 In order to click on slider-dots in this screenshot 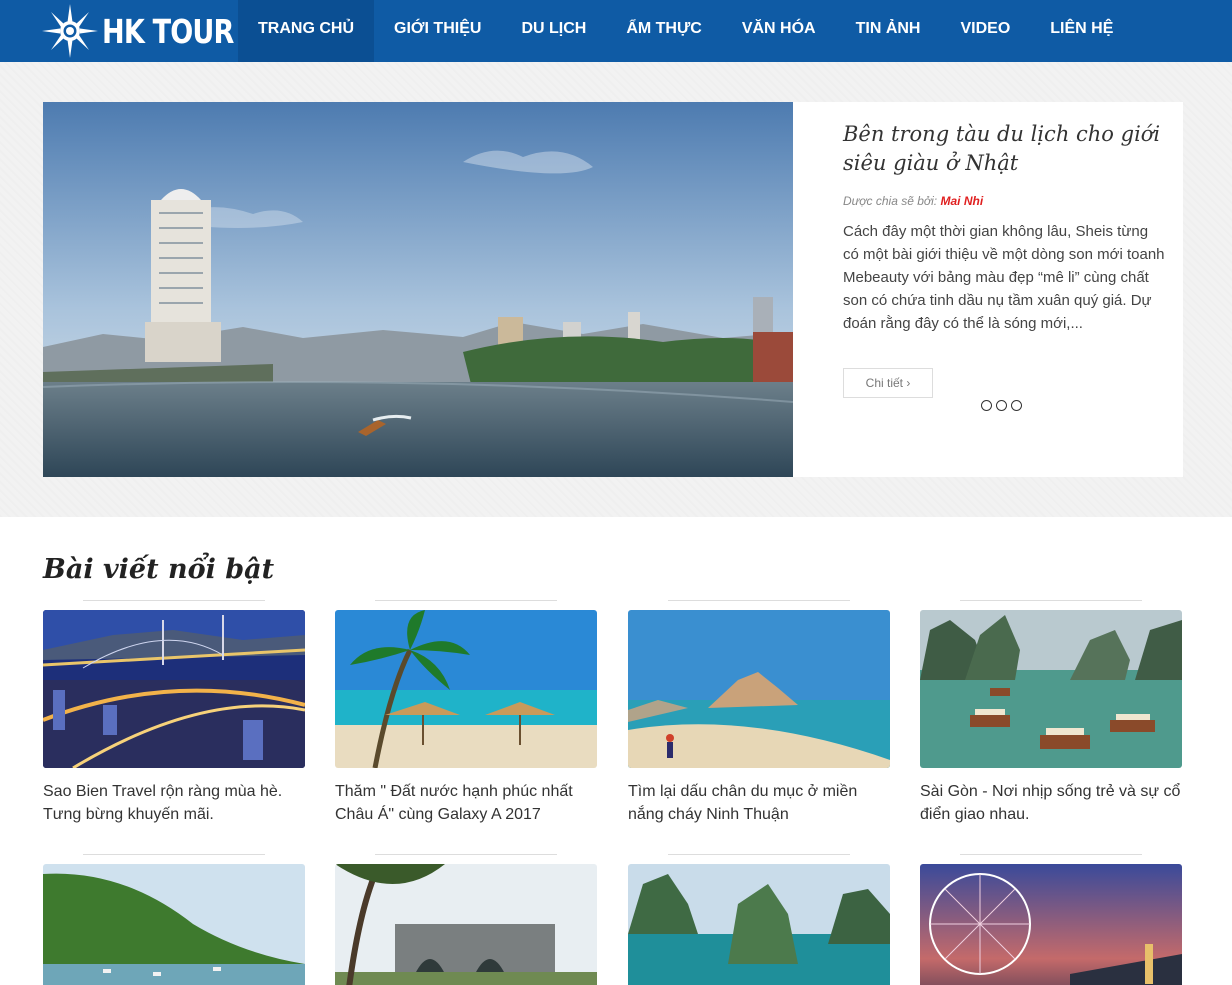, I will do `click(1001, 405)`.